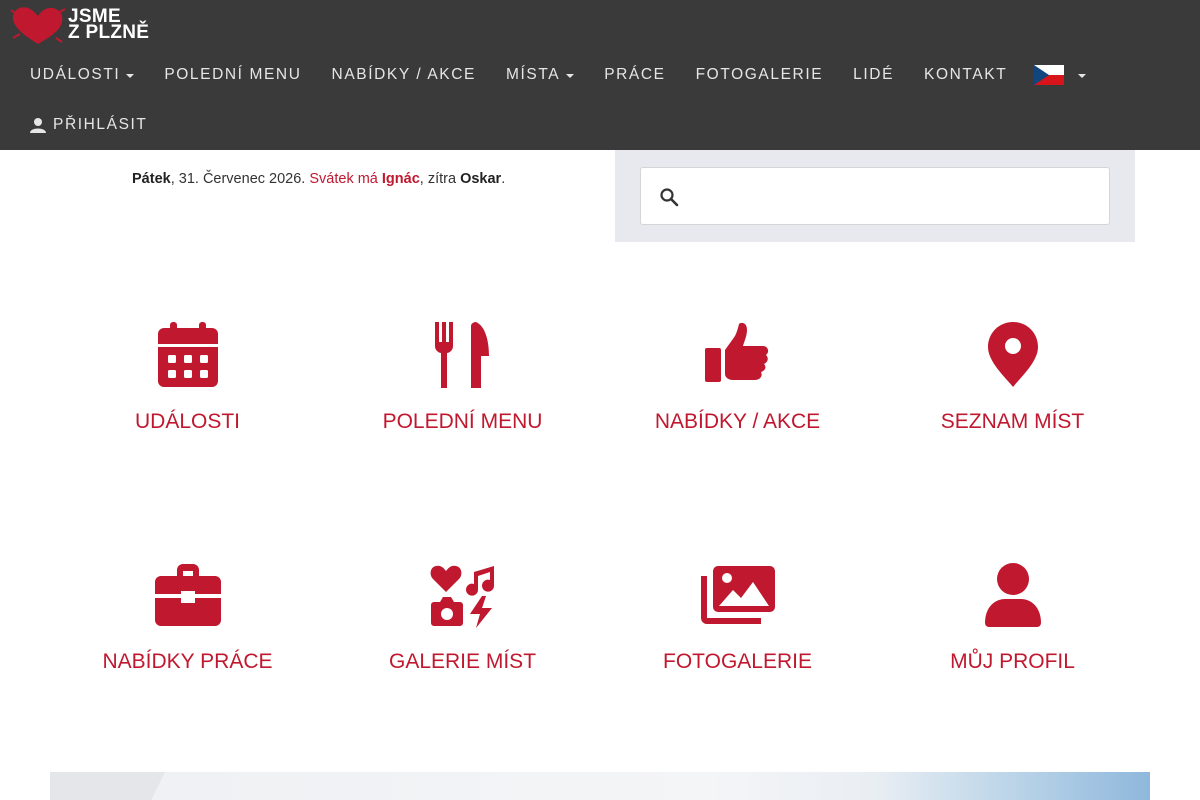 Image resolution: width=1200 pixels, height=800 pixels. I want to click on search-input, so click(891, 196).